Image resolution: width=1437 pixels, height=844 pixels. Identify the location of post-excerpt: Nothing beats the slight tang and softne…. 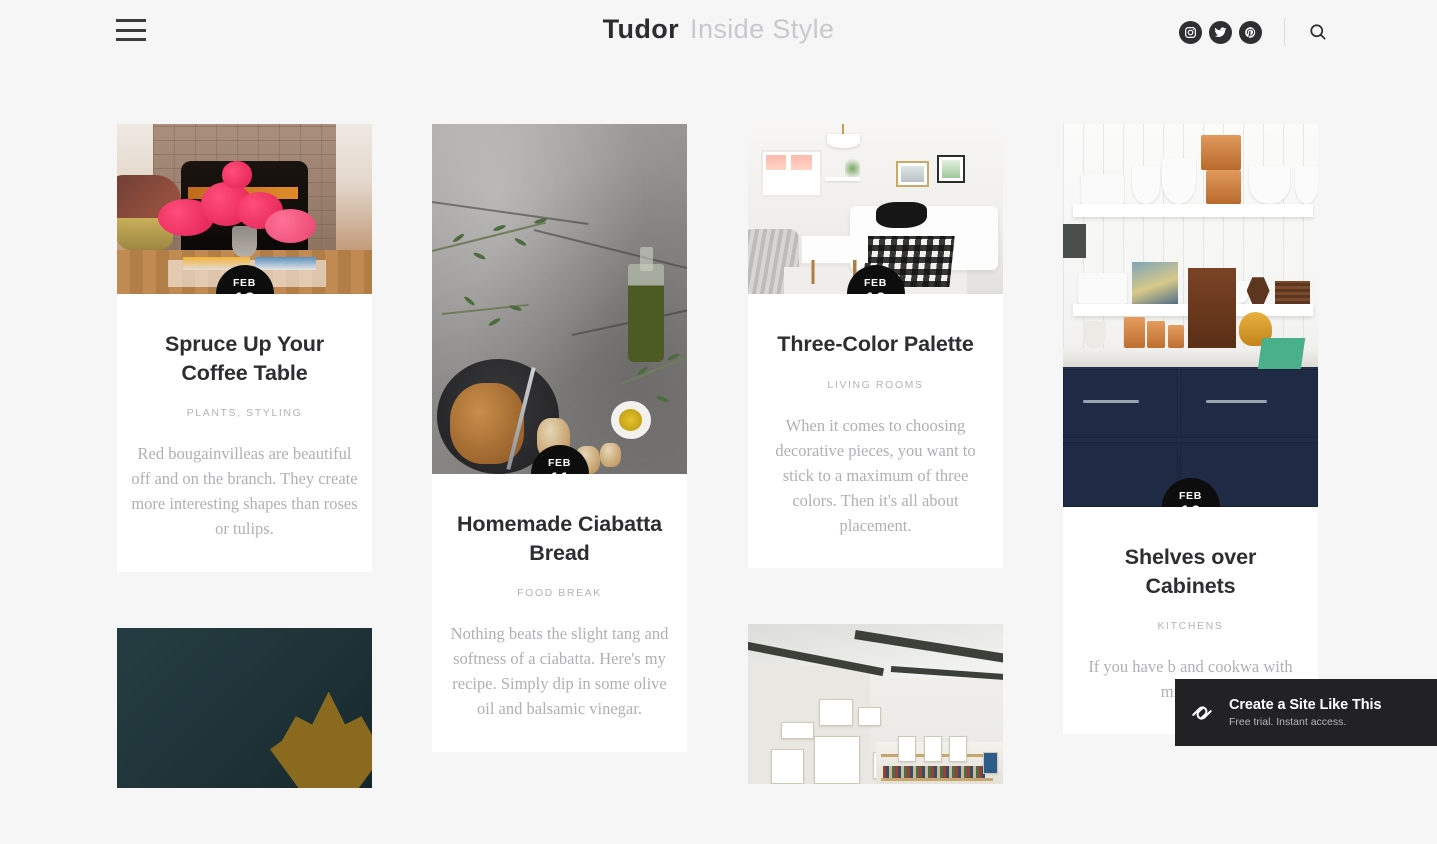
(559, 671).